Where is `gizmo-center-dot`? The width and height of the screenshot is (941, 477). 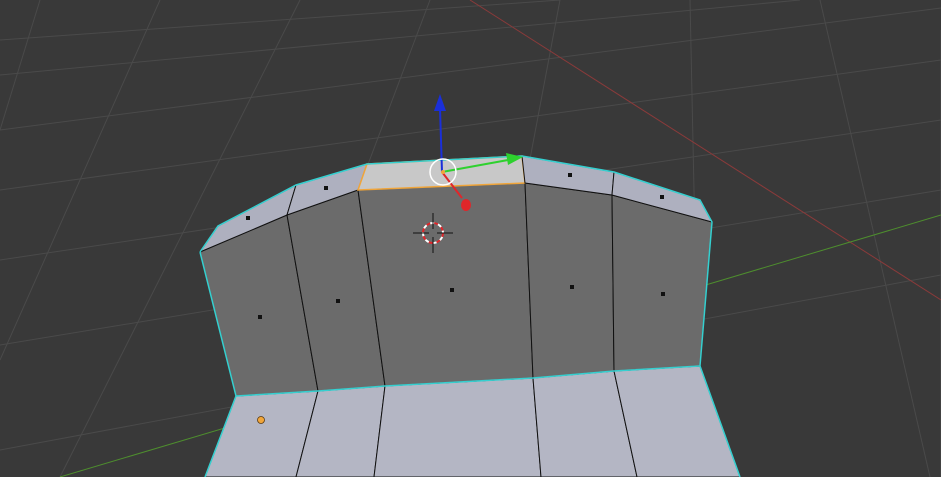 gizmo-center-dot is located at coordinates (443, 172).